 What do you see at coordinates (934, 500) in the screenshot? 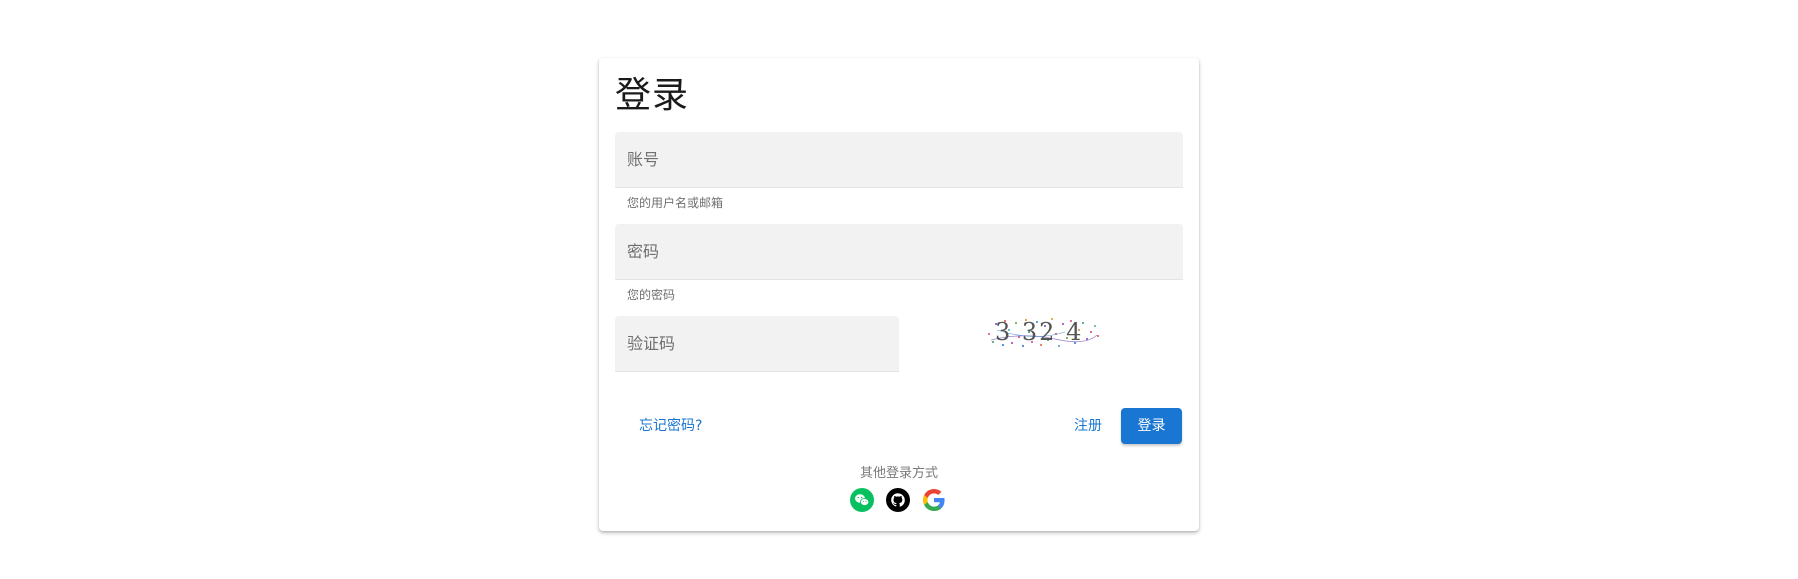
I see `google-icon` at bounding box center [934, 500].